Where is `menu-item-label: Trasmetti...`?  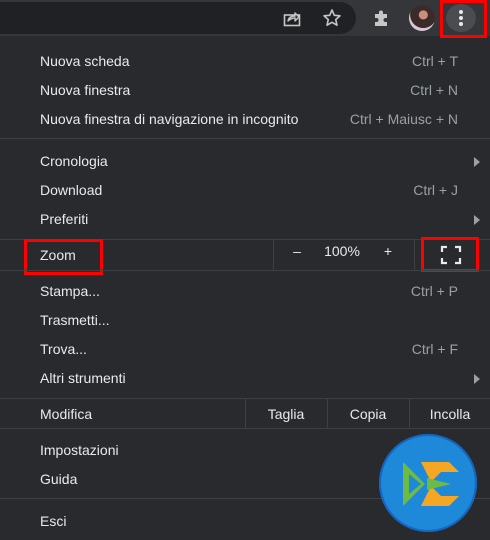
menu-item-label: Trasmetti... is located at coordinates (75, 320).